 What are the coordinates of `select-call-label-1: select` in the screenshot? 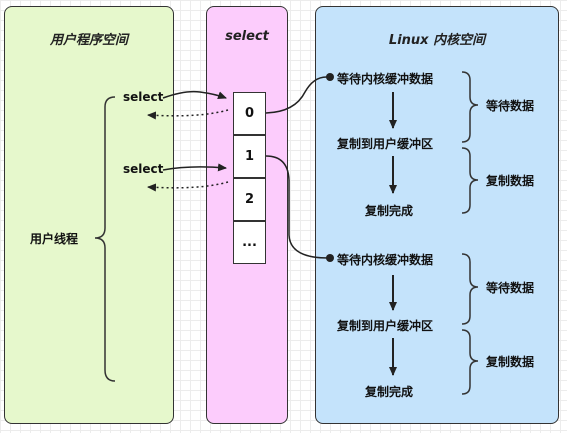 It's located at (143, 97).